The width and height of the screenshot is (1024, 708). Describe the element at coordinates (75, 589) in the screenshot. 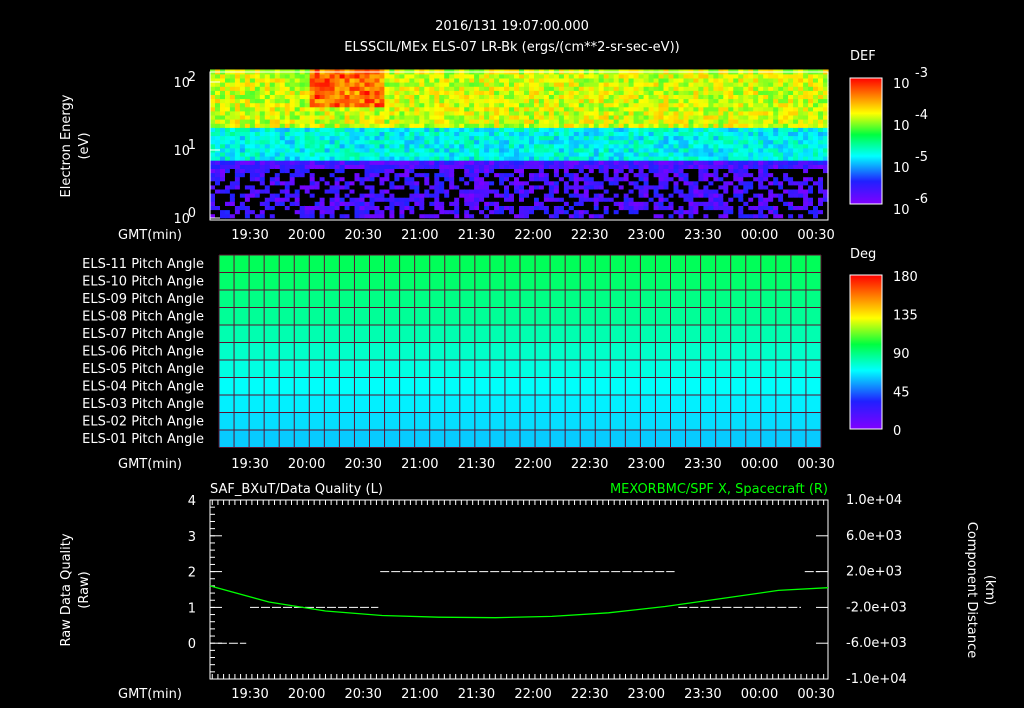

I see `panel3-ylabel-left: Raw Data Quality (Raw)` at that location.